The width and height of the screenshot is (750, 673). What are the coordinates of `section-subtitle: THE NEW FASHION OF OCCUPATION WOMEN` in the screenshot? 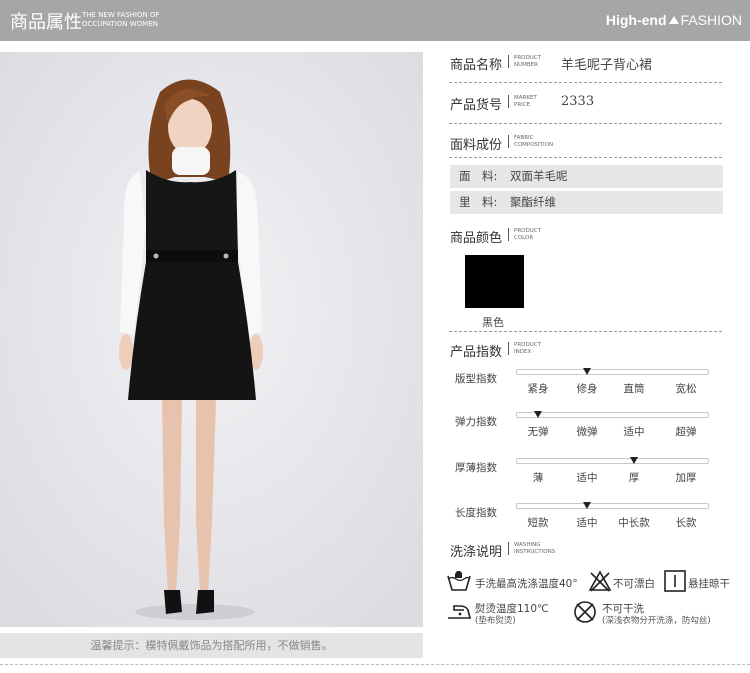 It's located at (120, 20).